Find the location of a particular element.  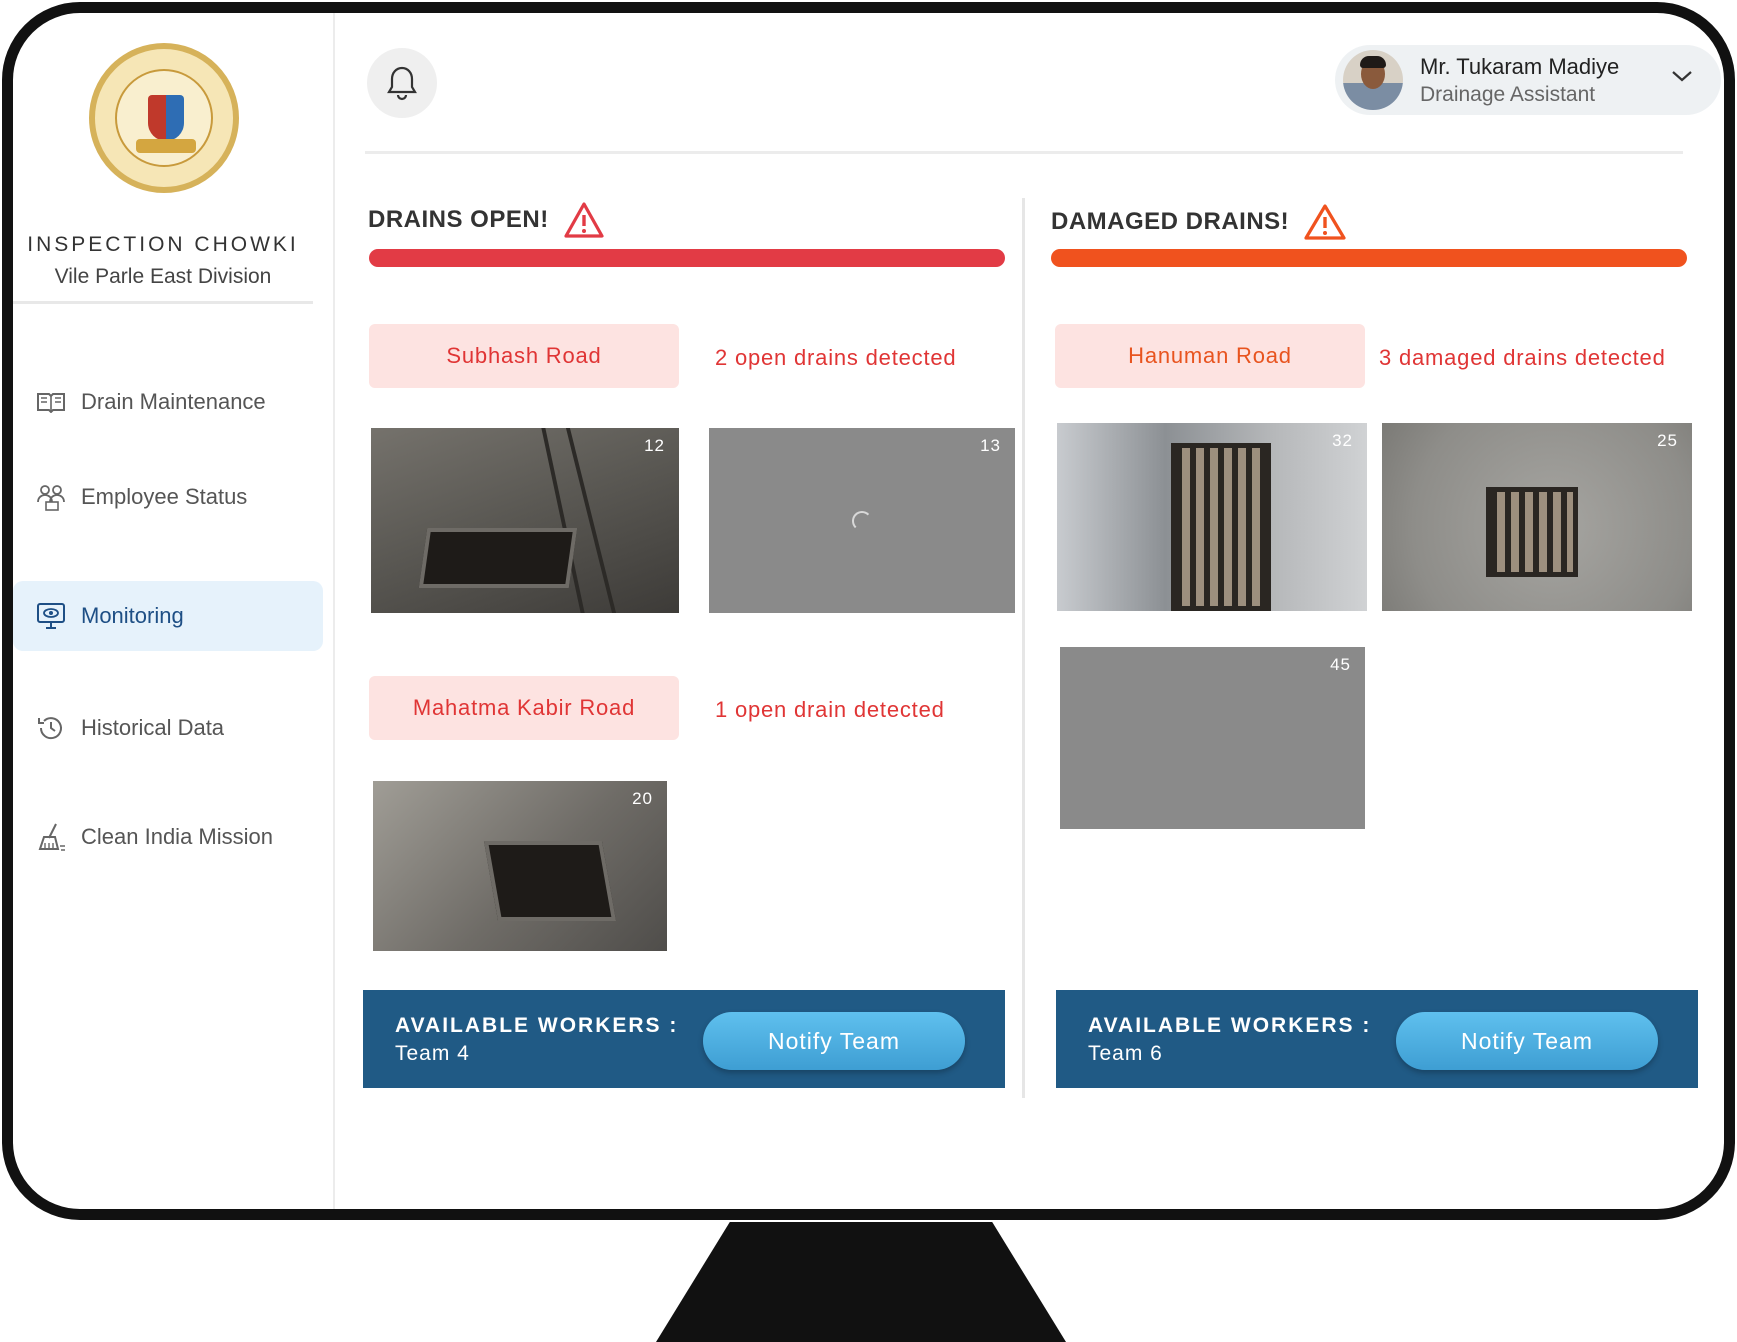

drain-photo-loading: 13 is located at coordinates (862, 520).